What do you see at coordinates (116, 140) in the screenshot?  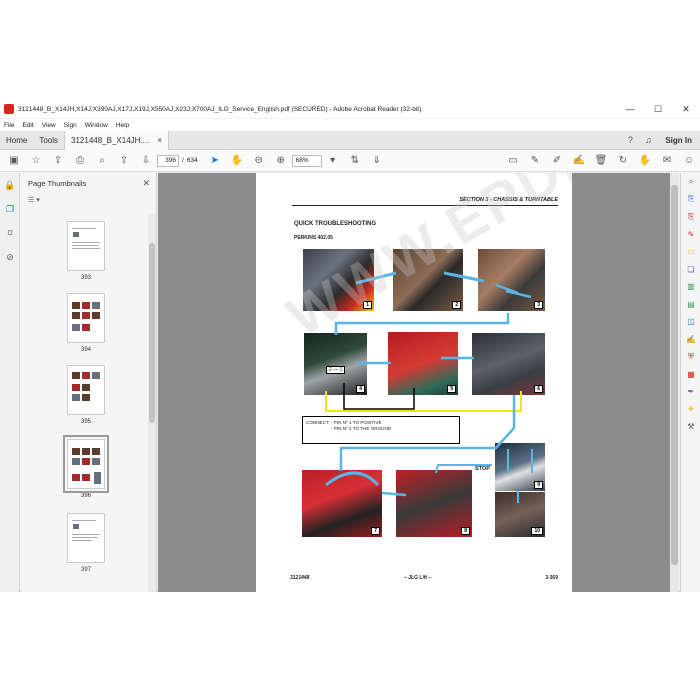 I see `tab-document: 3121448_B_X14JH.... ×` at bounding box center [116, 140].